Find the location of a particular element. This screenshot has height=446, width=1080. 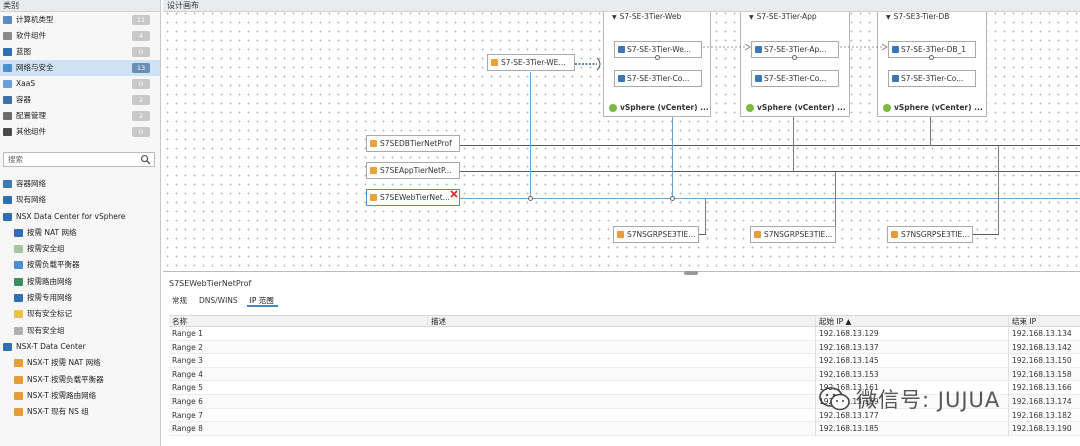

nsxt-ns-group-icon is located at coordinates (18, 412).